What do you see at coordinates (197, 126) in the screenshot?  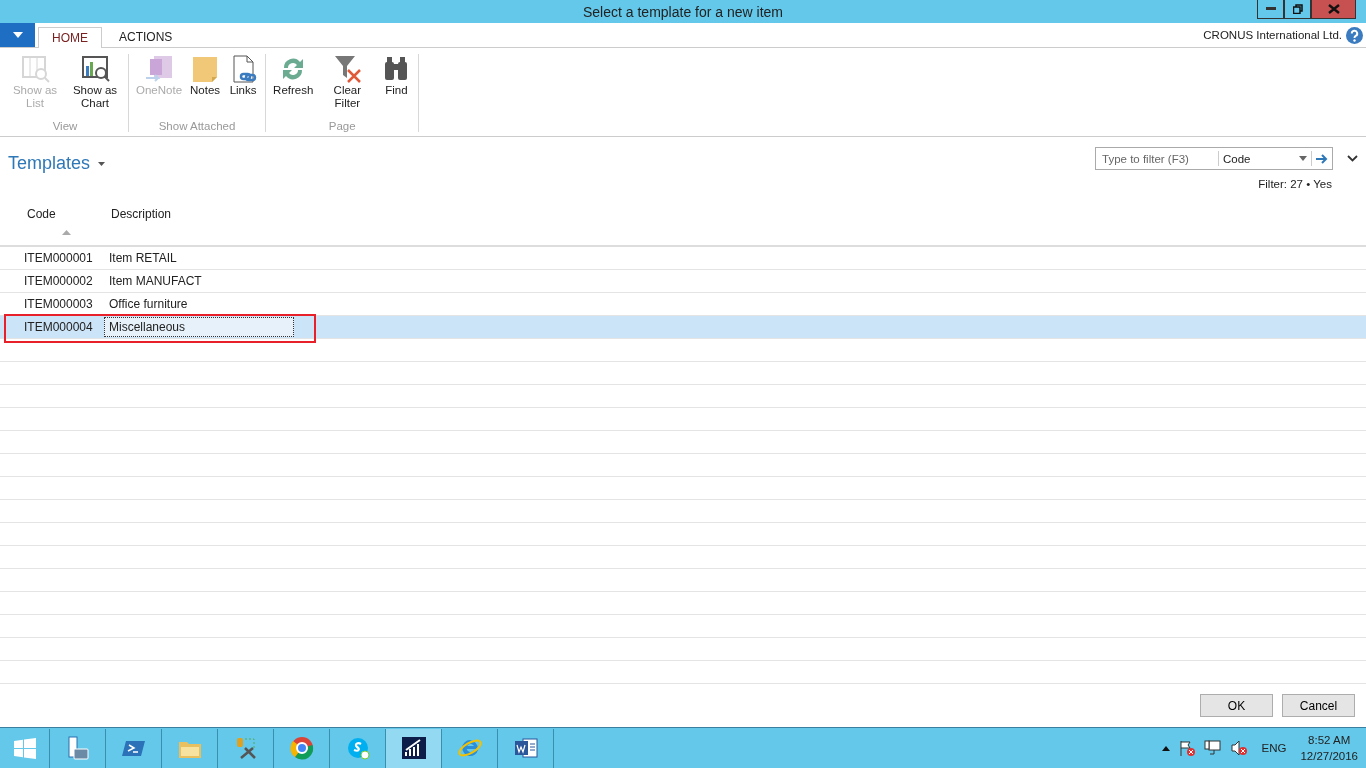 I see `ribbon-group-label: Show Attached` at bounding box center [197, 126].